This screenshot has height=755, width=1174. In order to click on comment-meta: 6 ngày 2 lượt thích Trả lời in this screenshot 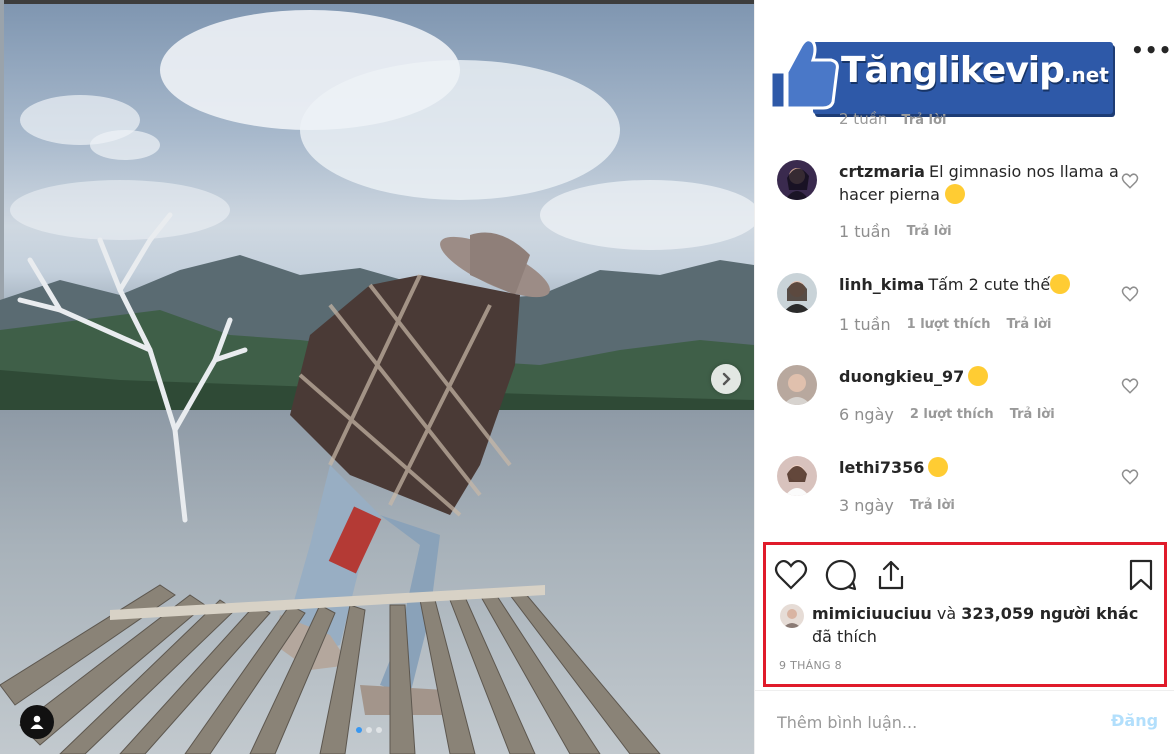, I will do `click(947, 414)`.